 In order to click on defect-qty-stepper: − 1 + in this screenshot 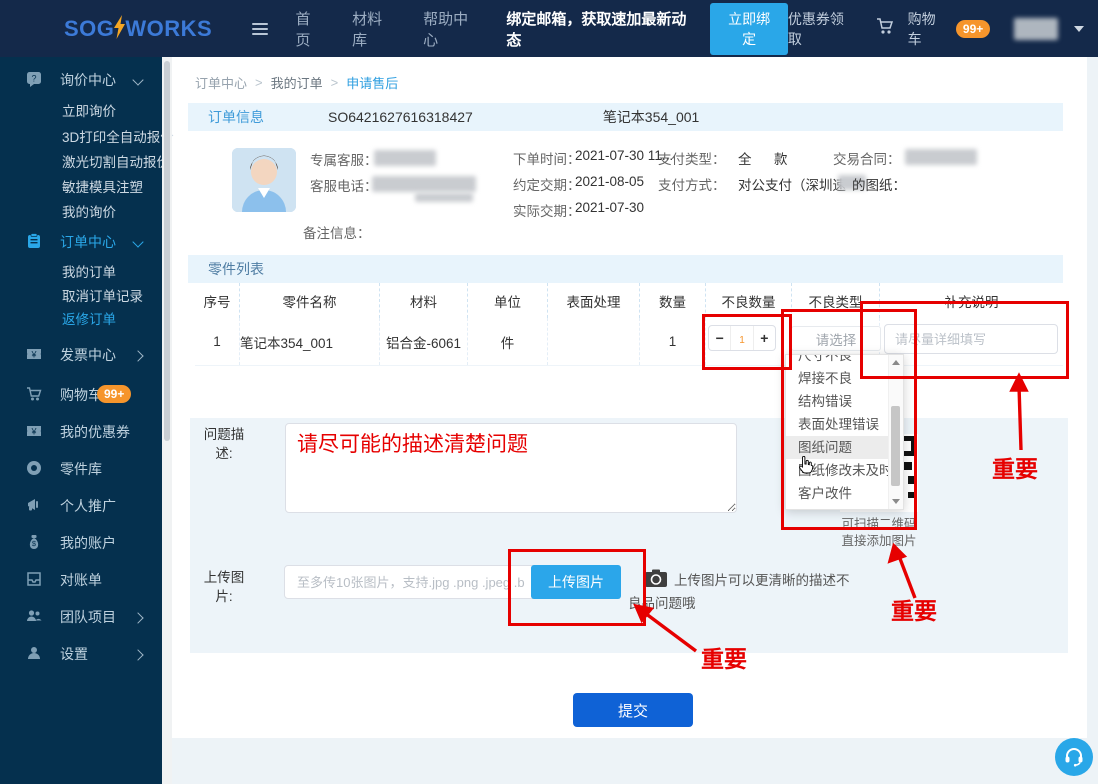, I will do `click(742, 338)`.